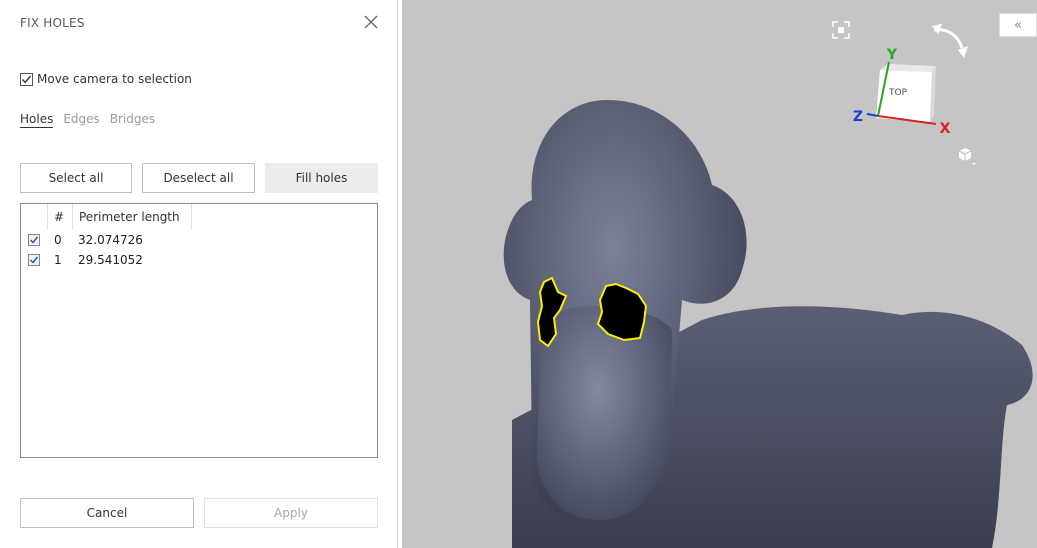 This screenshot has width=1037, height=548. What do you see at coordinates (372, 23) in the screenshot?
I see `close-icon` at bounding box center [372, 23].